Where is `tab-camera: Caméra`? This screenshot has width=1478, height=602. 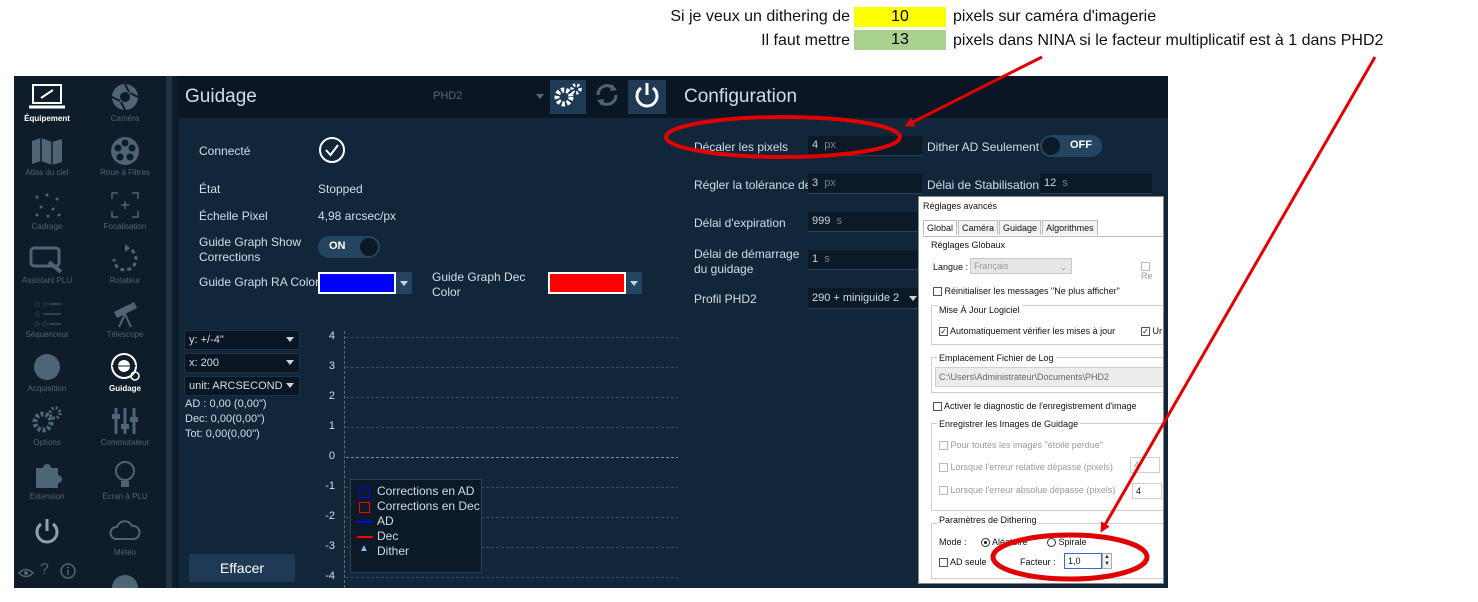 tab-camera: Caméra is located at coordinates (978, 227).